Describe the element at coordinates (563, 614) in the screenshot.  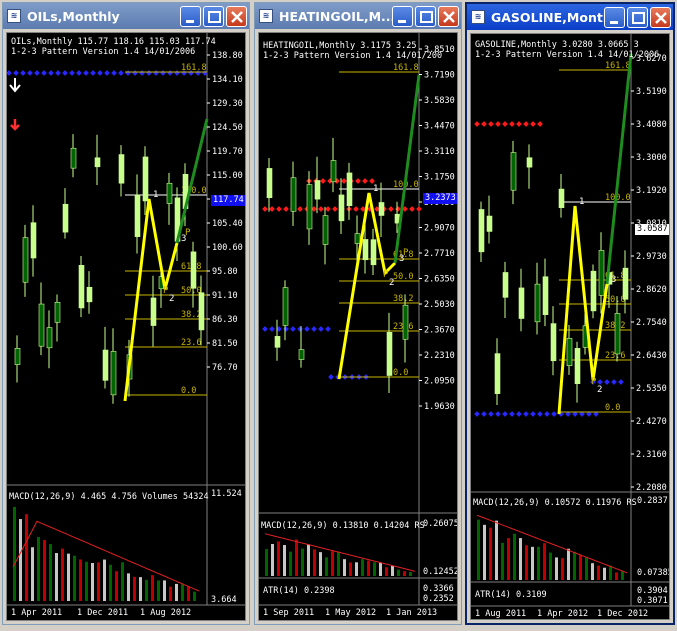
I see `x-axis-label-2: 1 Apr 2012` at that location.